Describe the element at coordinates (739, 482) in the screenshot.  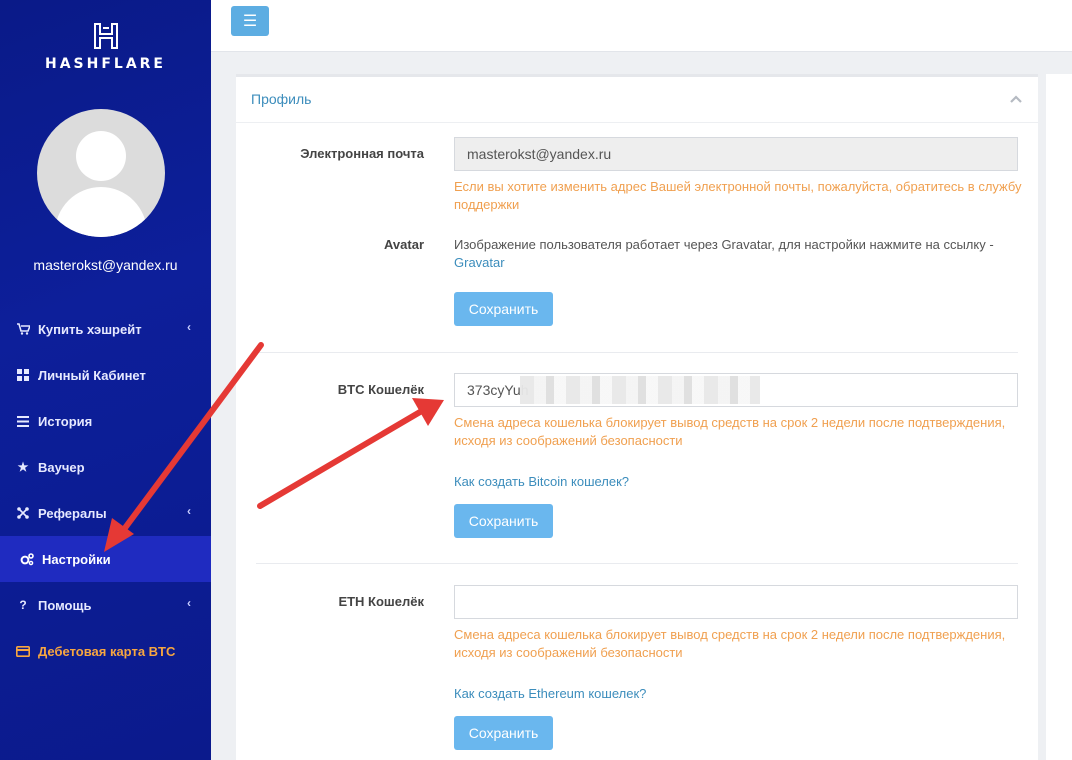
I see `create-bitcoin-wallet-link: Как создать Bitcoin кошелек?` at that location.